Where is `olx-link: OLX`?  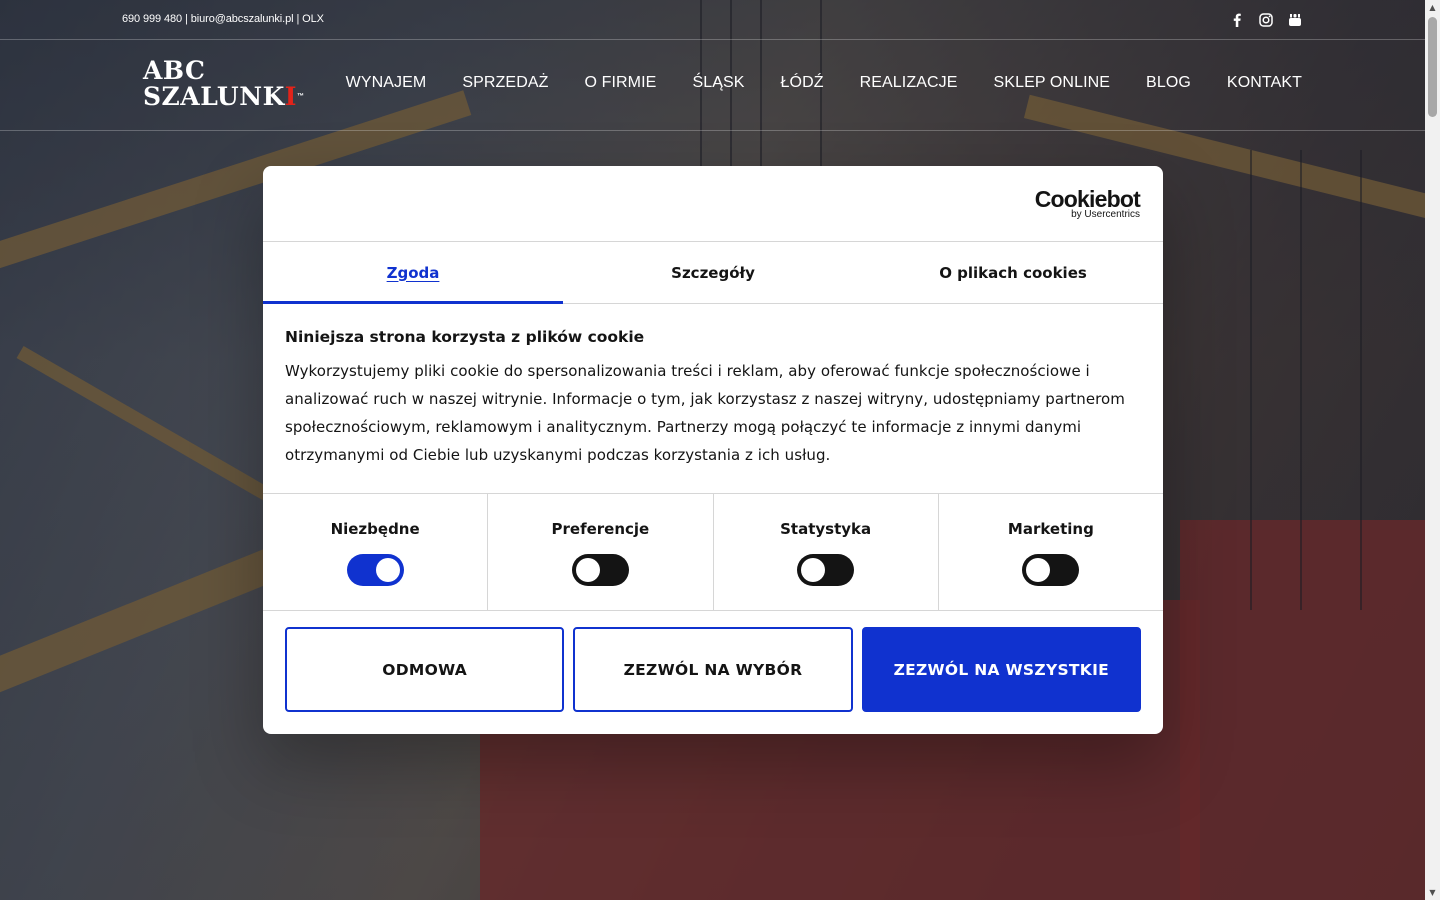
olx-link: OLX is located at coordinates (313, 19).